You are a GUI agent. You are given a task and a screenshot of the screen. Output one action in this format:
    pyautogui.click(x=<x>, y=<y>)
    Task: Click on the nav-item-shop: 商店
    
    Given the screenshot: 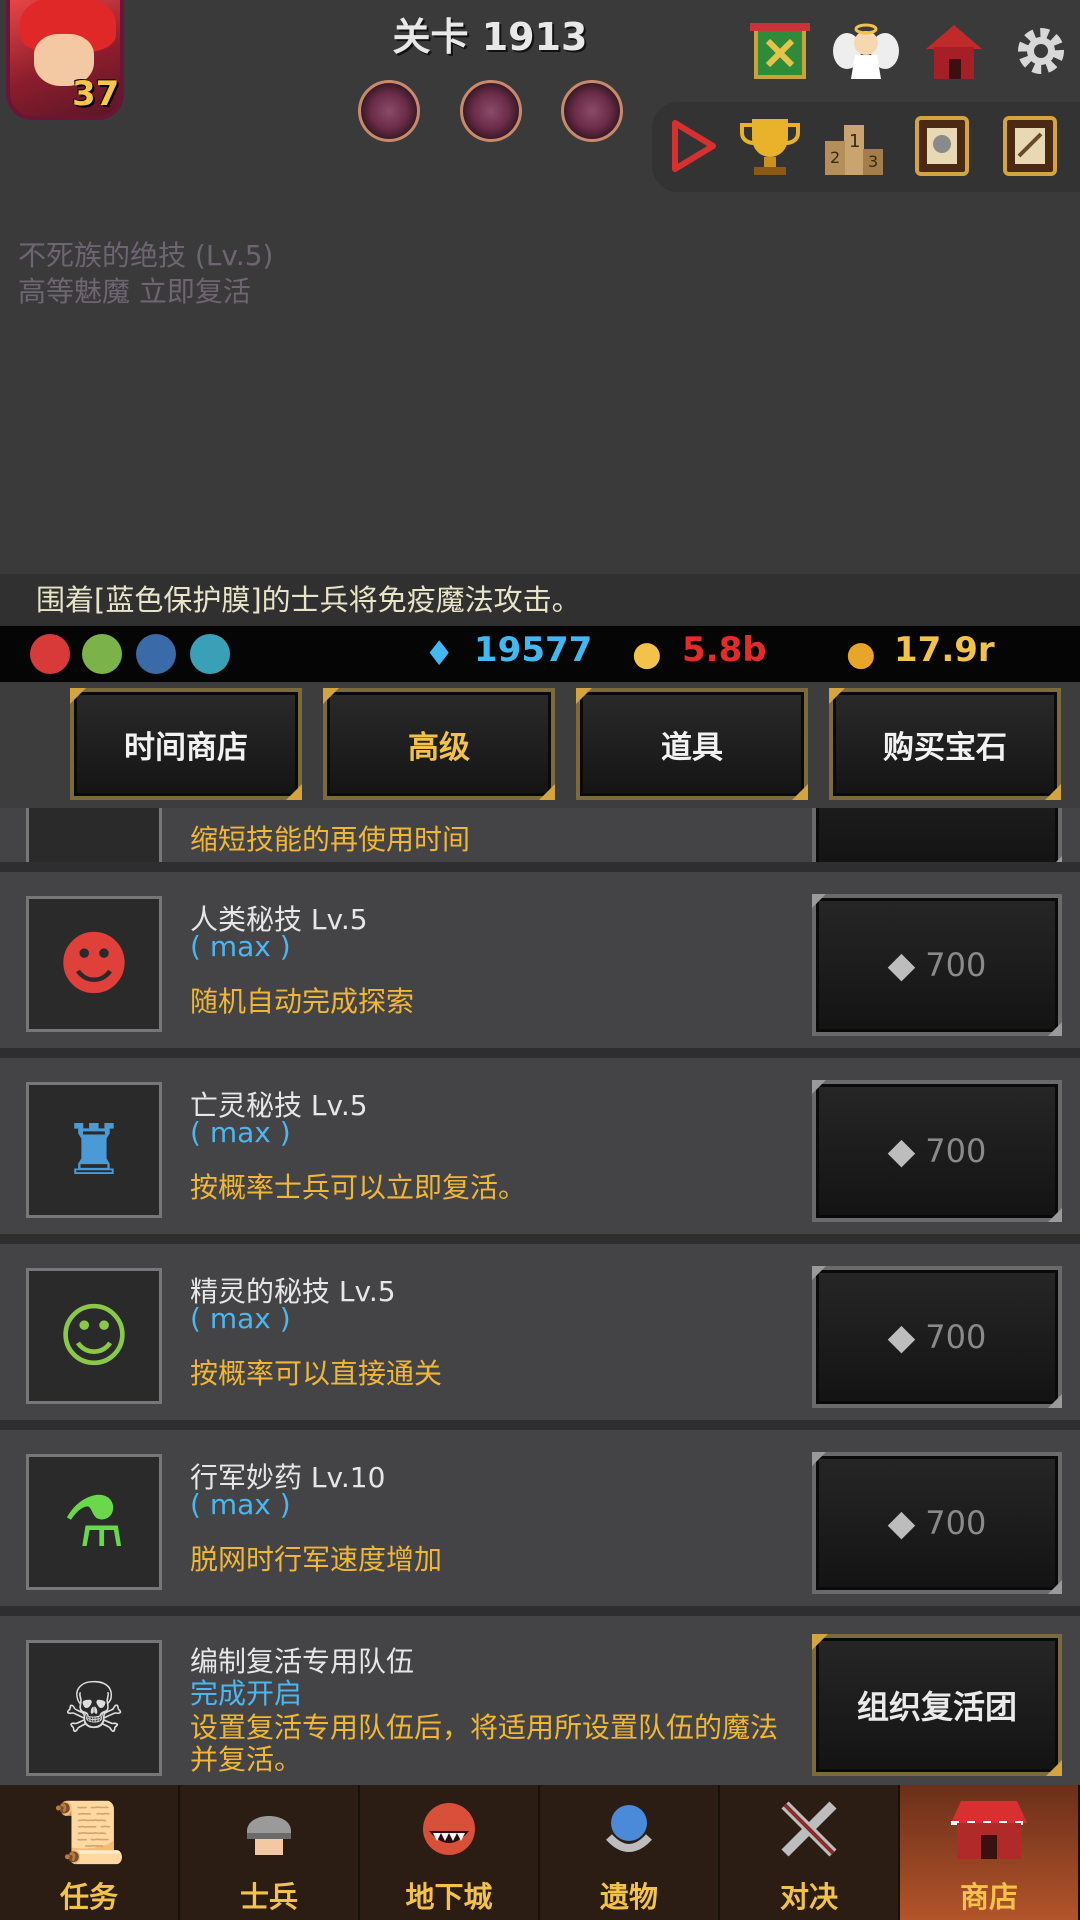 What is the action you would take?
    pyautogui.click(x=990, y=1852)
    